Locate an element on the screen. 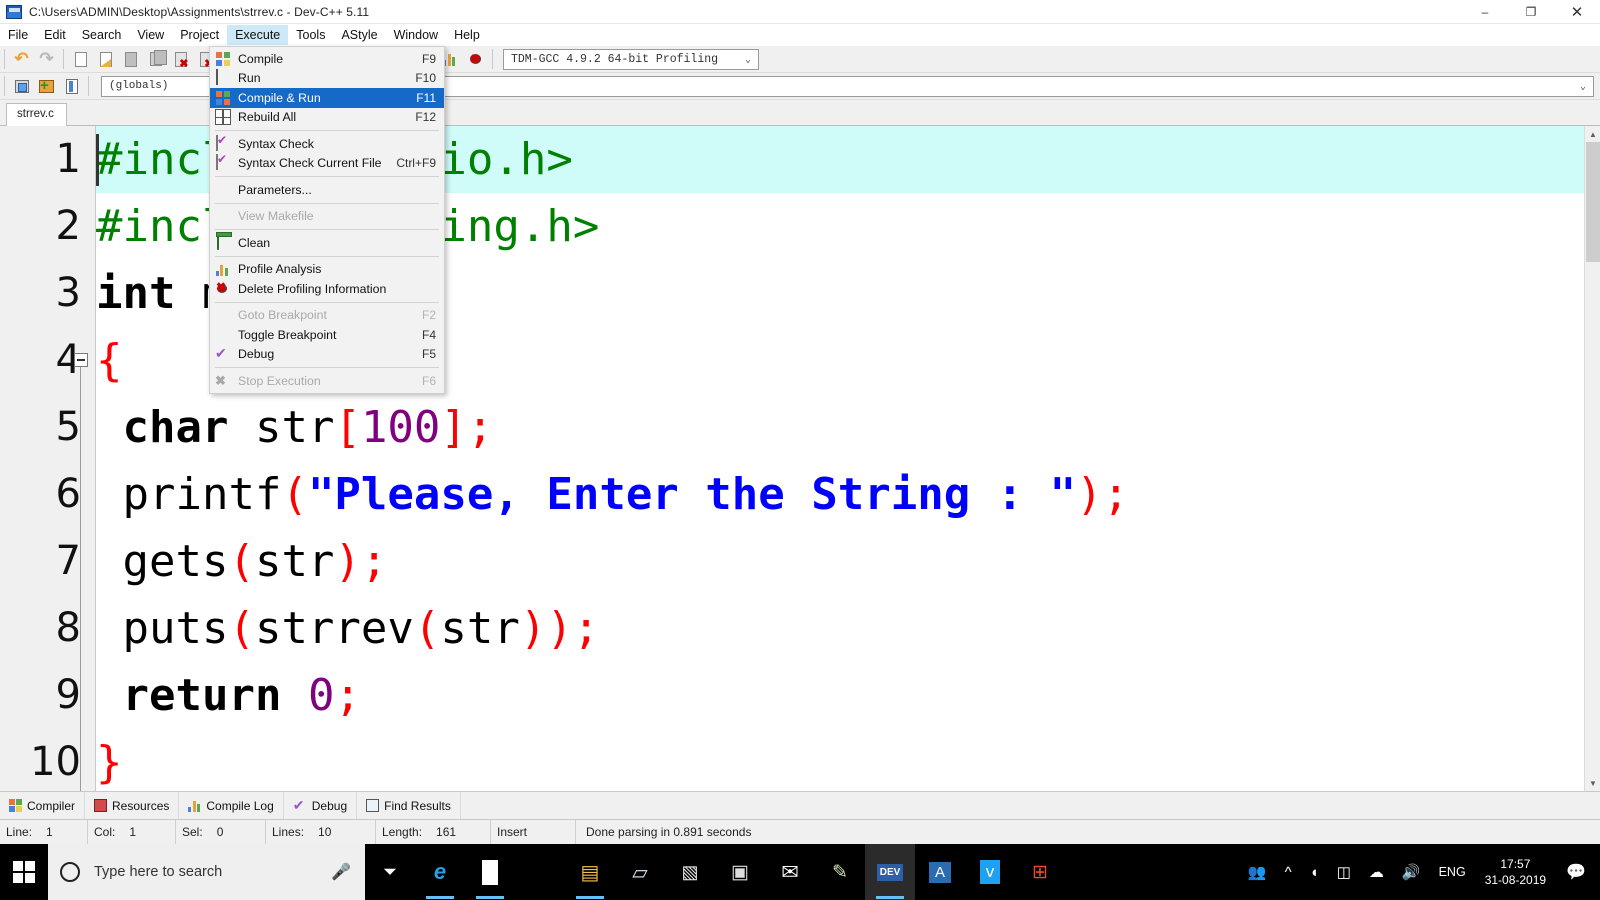  people-icon: 👥 is located at coordinates (1257, 872).